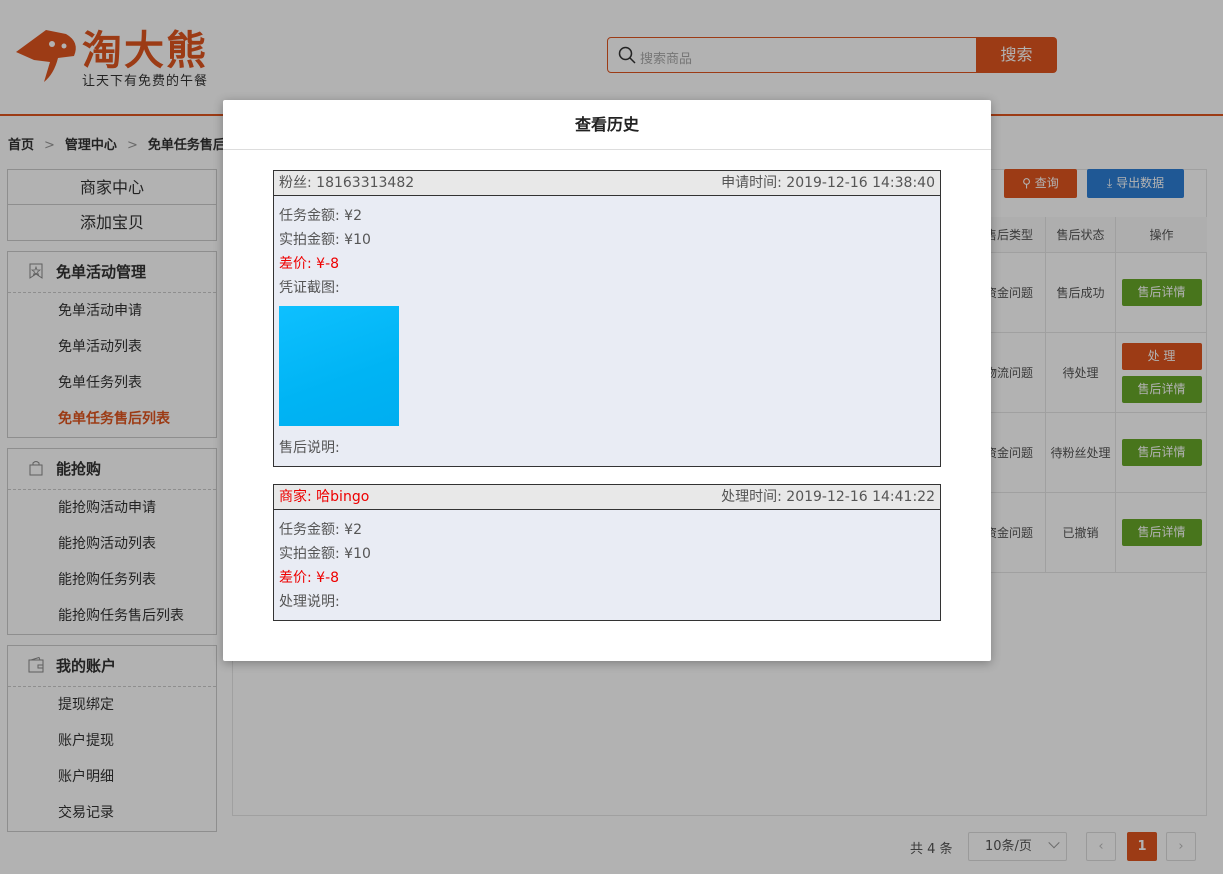  Describe the element at coordinates (607, 497) in the screenshot. I see `merchant-record-header: 商家: 哈bingo 处理时间: 2019-12-16 14:41:22` at that location.